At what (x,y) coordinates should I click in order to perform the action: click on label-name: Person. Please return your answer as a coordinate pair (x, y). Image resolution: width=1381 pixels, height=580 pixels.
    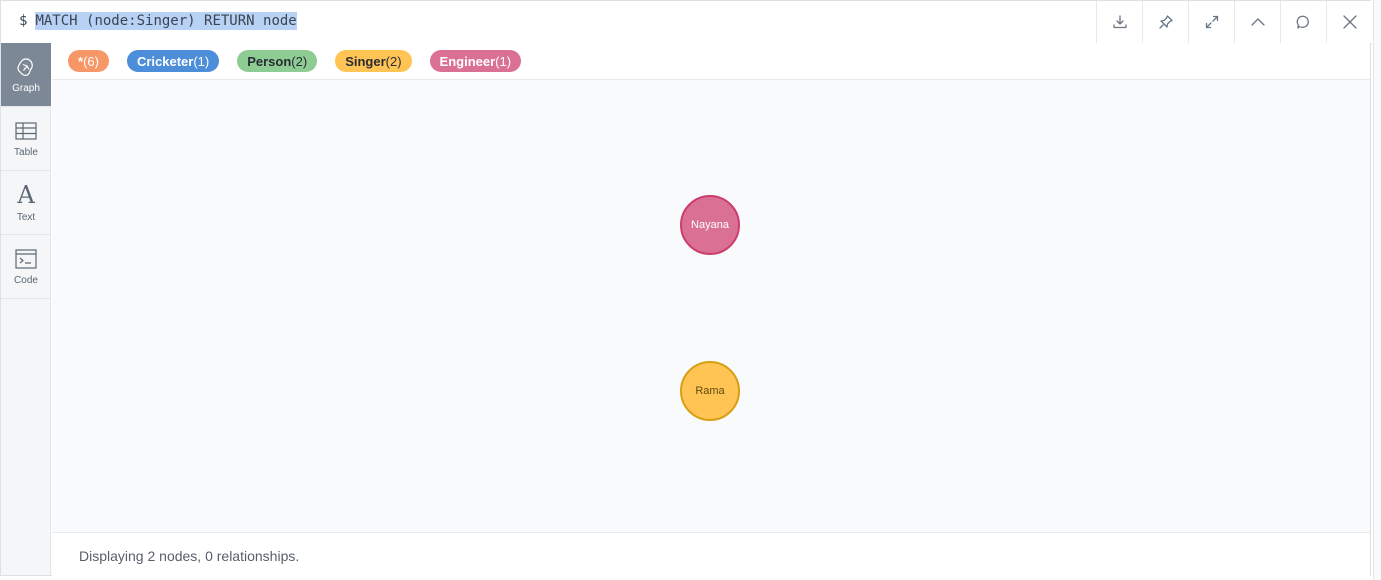
    Looking at the image, I should click on (269, 61).